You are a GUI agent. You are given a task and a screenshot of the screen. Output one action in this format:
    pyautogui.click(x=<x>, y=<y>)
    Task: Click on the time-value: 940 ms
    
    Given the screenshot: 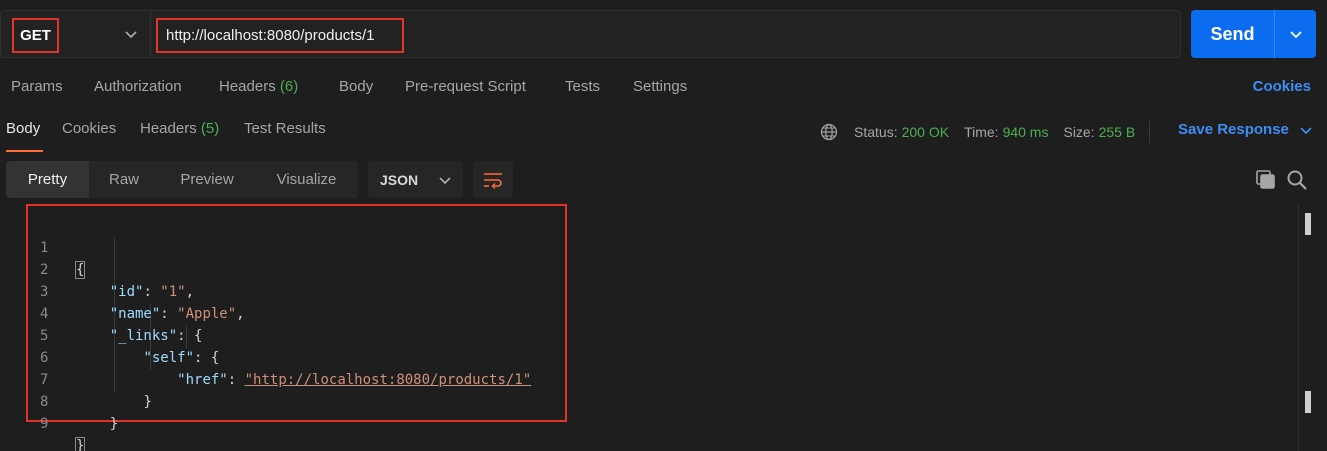 What is the action you would take?
    pyautogui.click(x=1026, y=132)
    